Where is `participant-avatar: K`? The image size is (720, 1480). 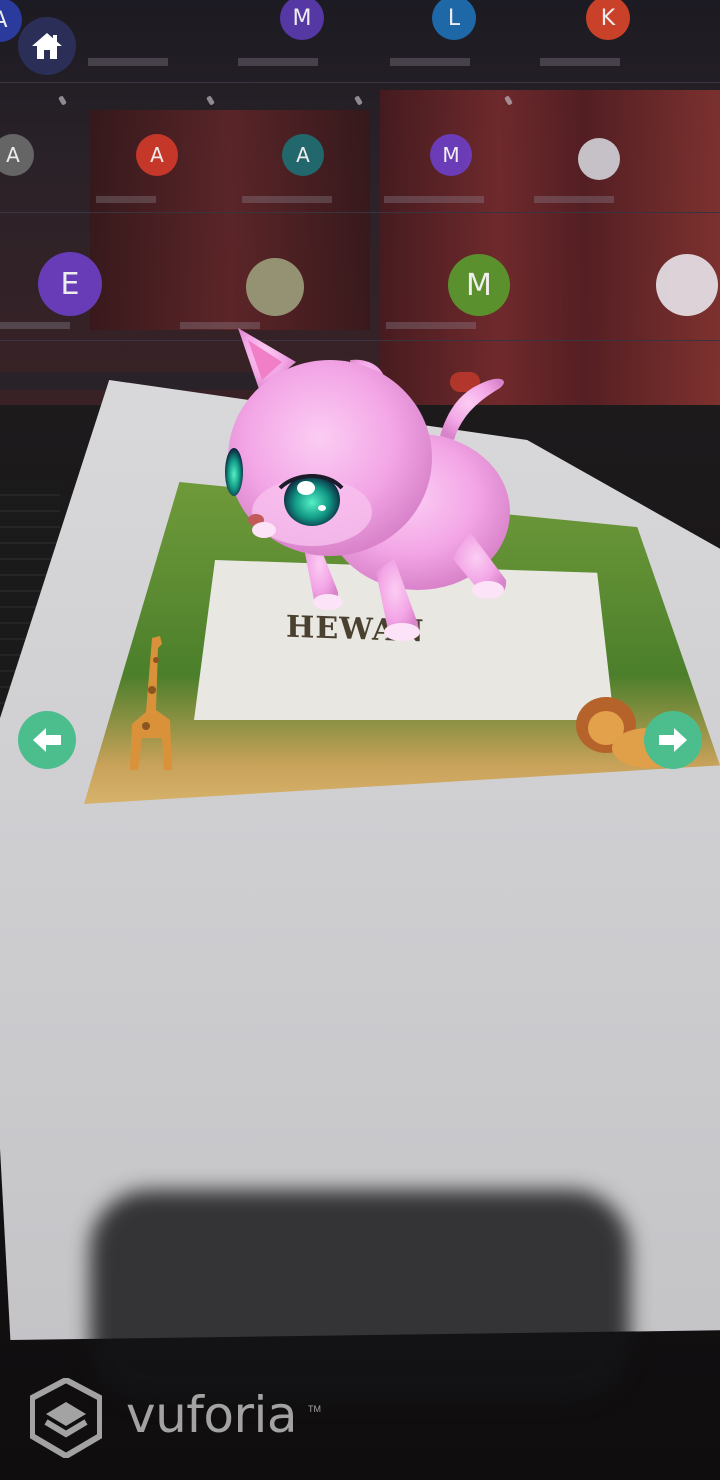 participant-avatar: K is located at coordinates (608, 20).